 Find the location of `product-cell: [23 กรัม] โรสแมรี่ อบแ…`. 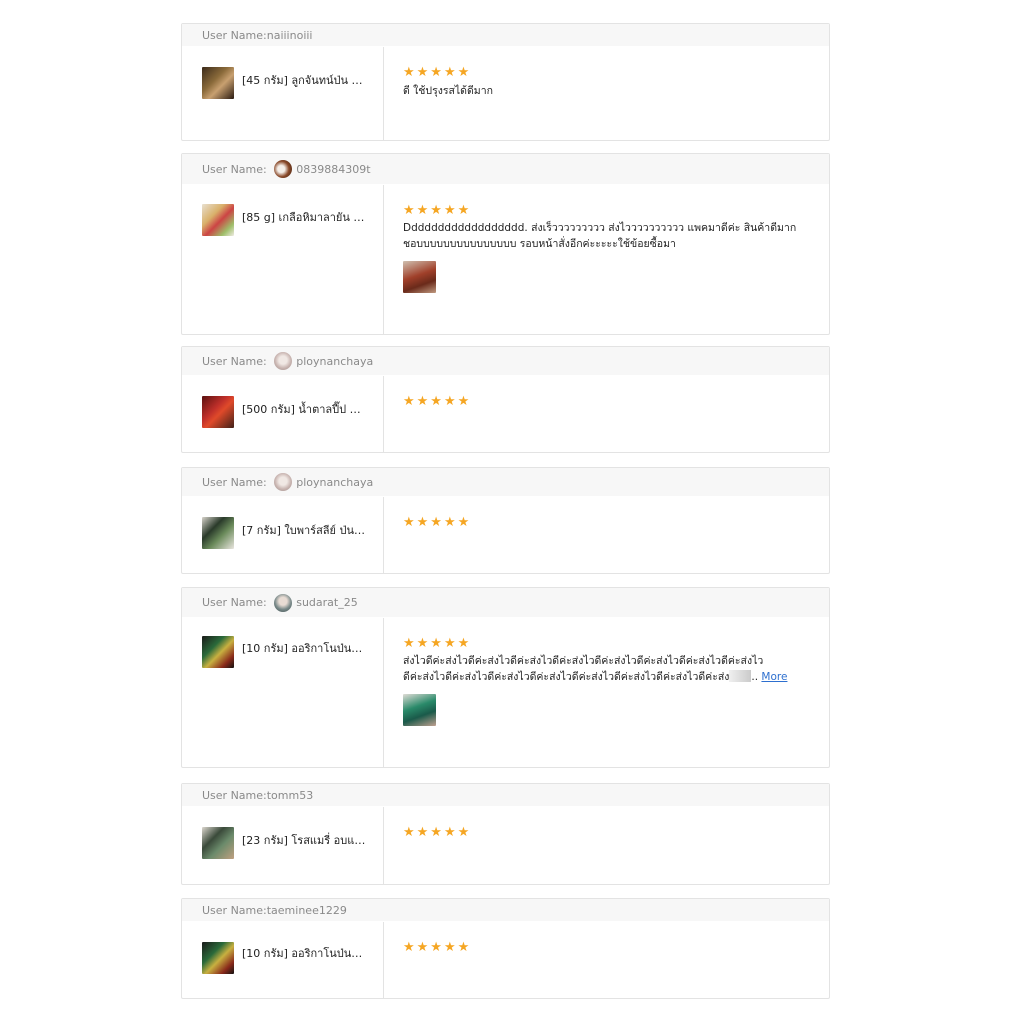

product-cell: [23 กรัม] โรสแมรี่ อบแ… is located at coordinates (283, 845).